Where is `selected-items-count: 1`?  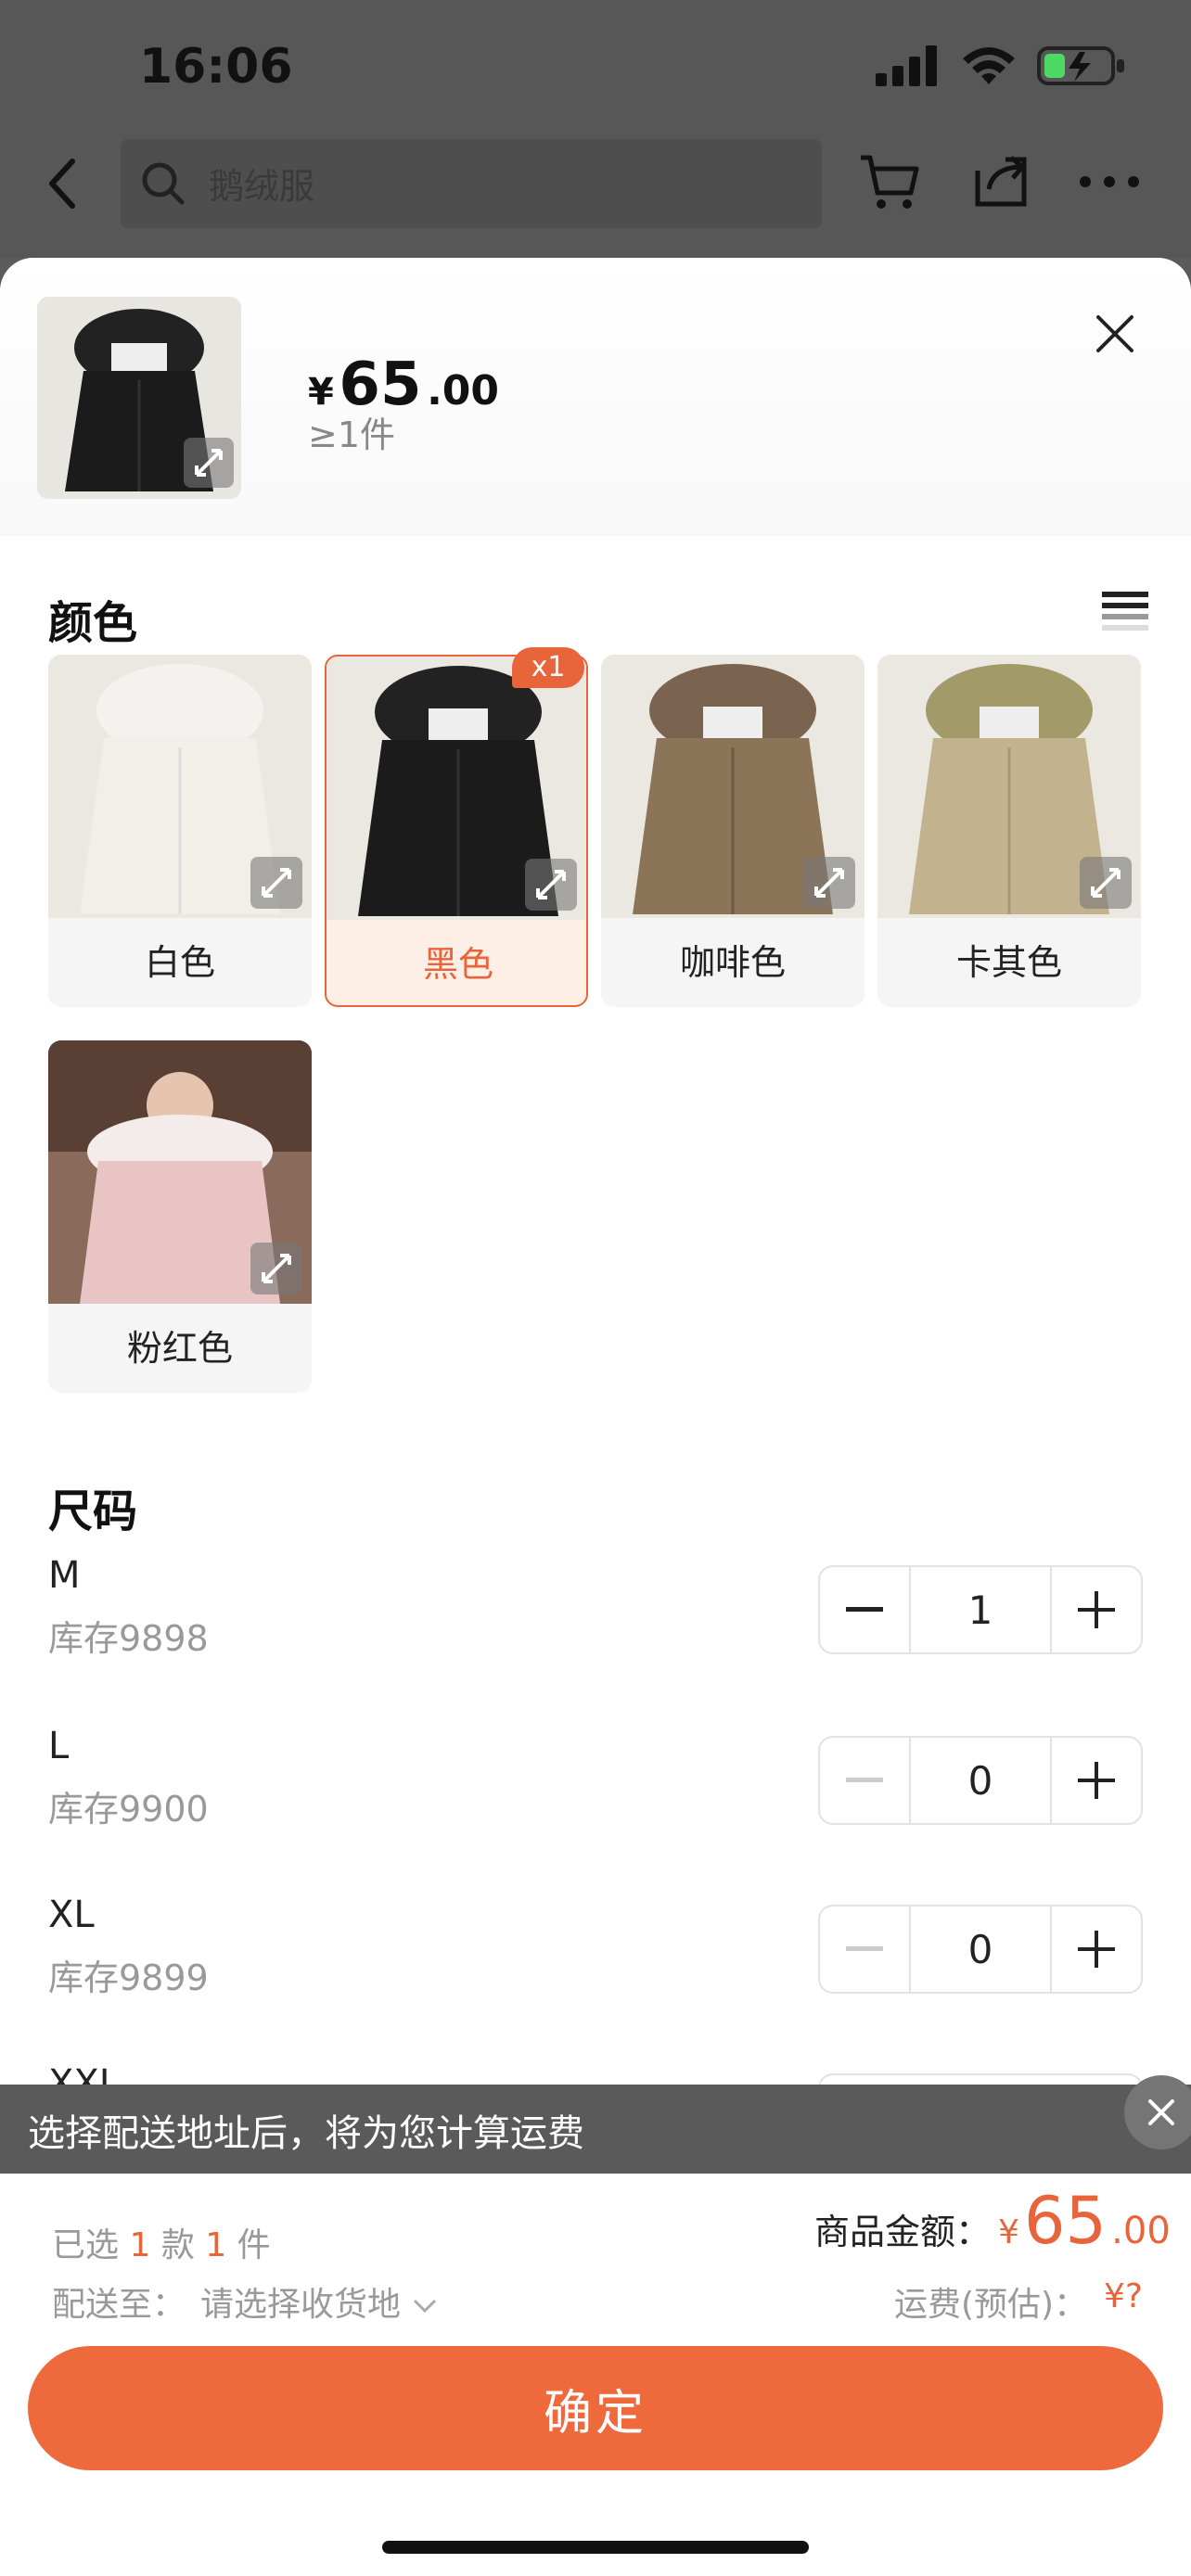 selected-items-count: 1 is located at coordinates (216, 2245).